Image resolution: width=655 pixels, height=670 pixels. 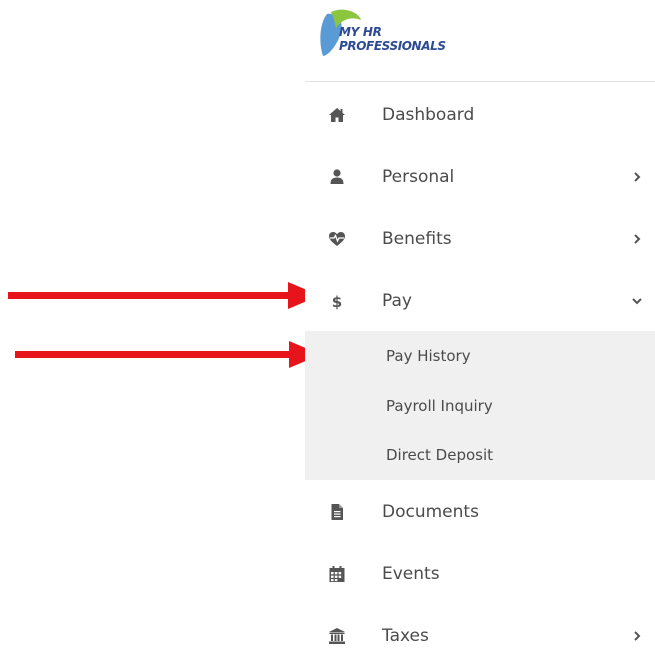 I want to click on dollar-icon: $, so click(x=337, y=301).